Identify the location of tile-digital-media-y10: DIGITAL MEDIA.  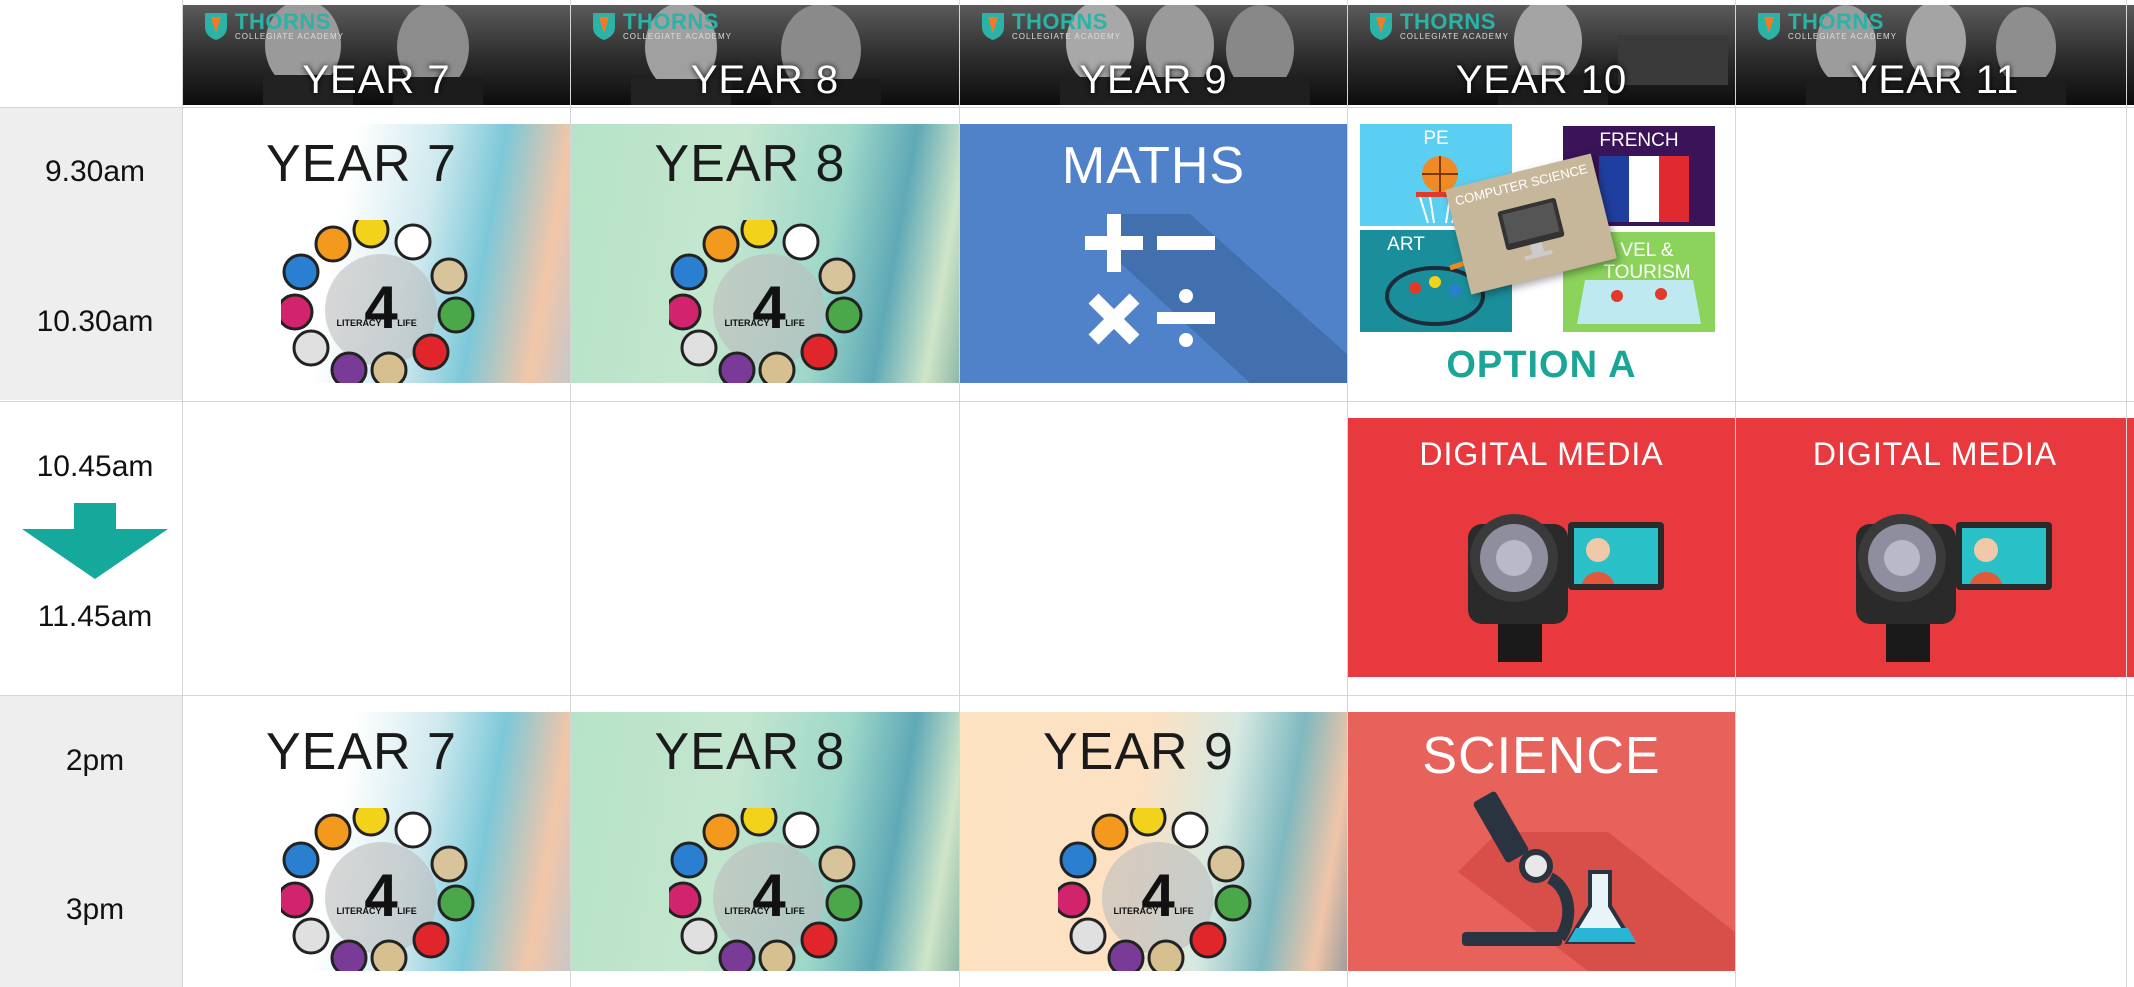
(1541, 547).